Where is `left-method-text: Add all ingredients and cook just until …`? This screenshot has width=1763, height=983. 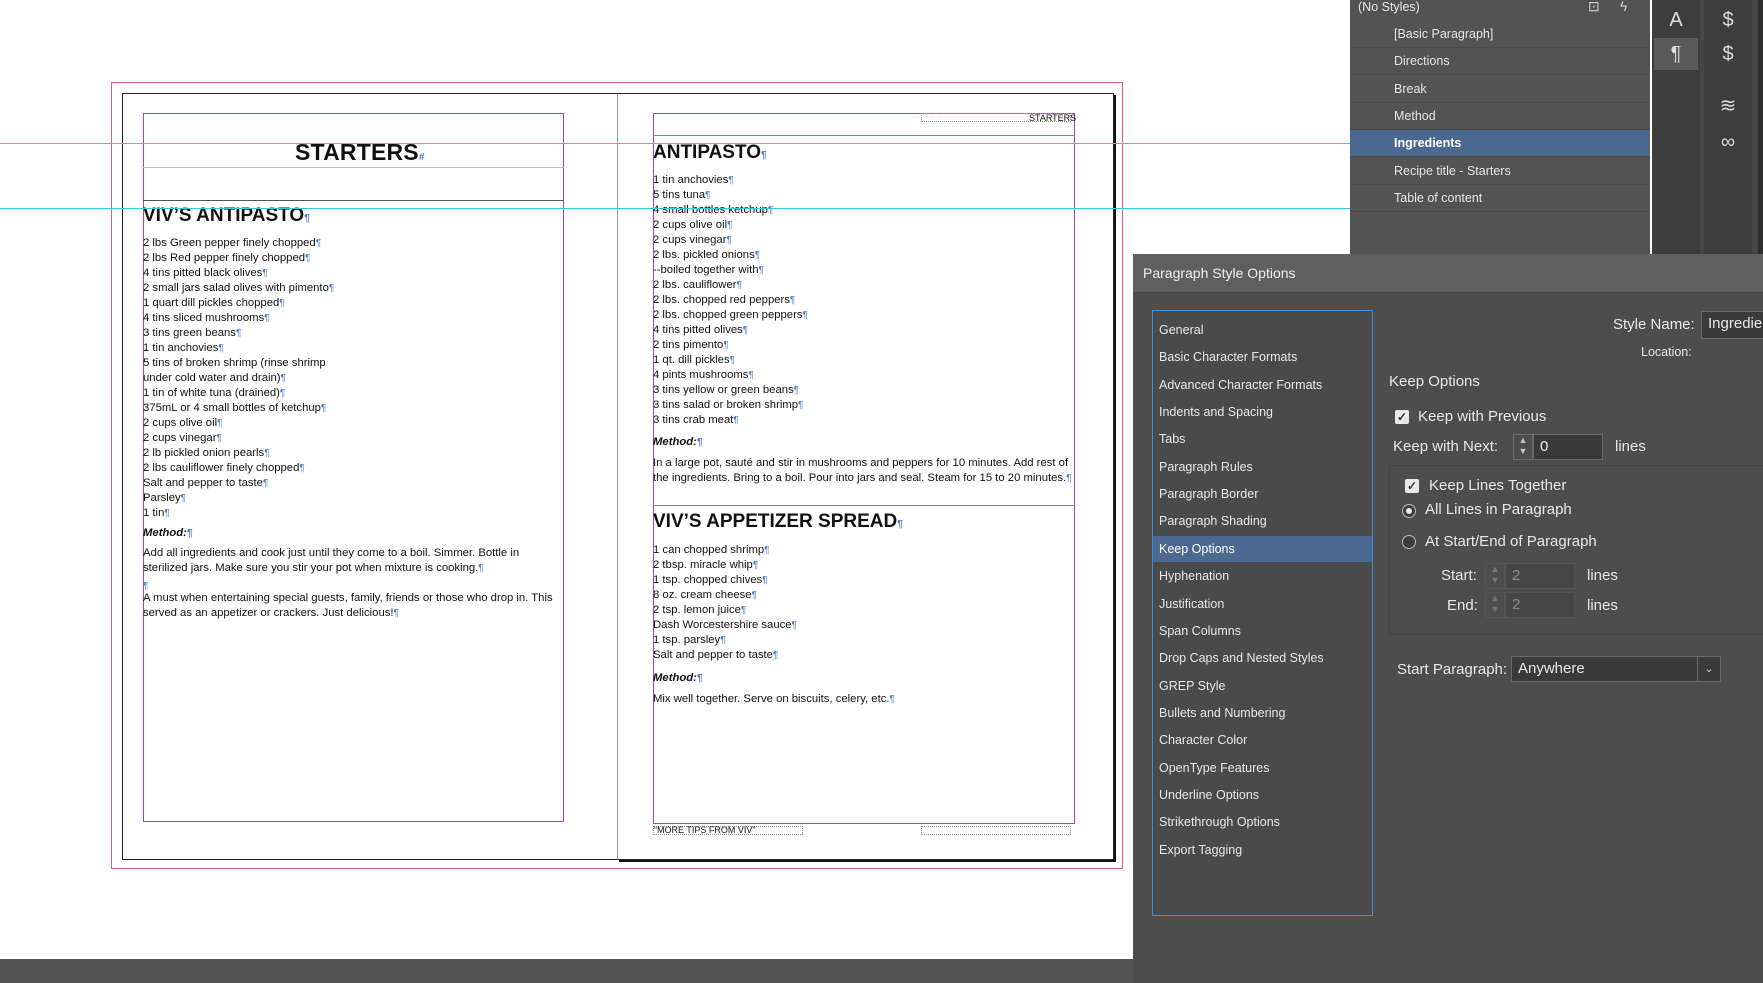
left-method-text: Add all ingredients and cook just until … is located at coordinates (331, 561).